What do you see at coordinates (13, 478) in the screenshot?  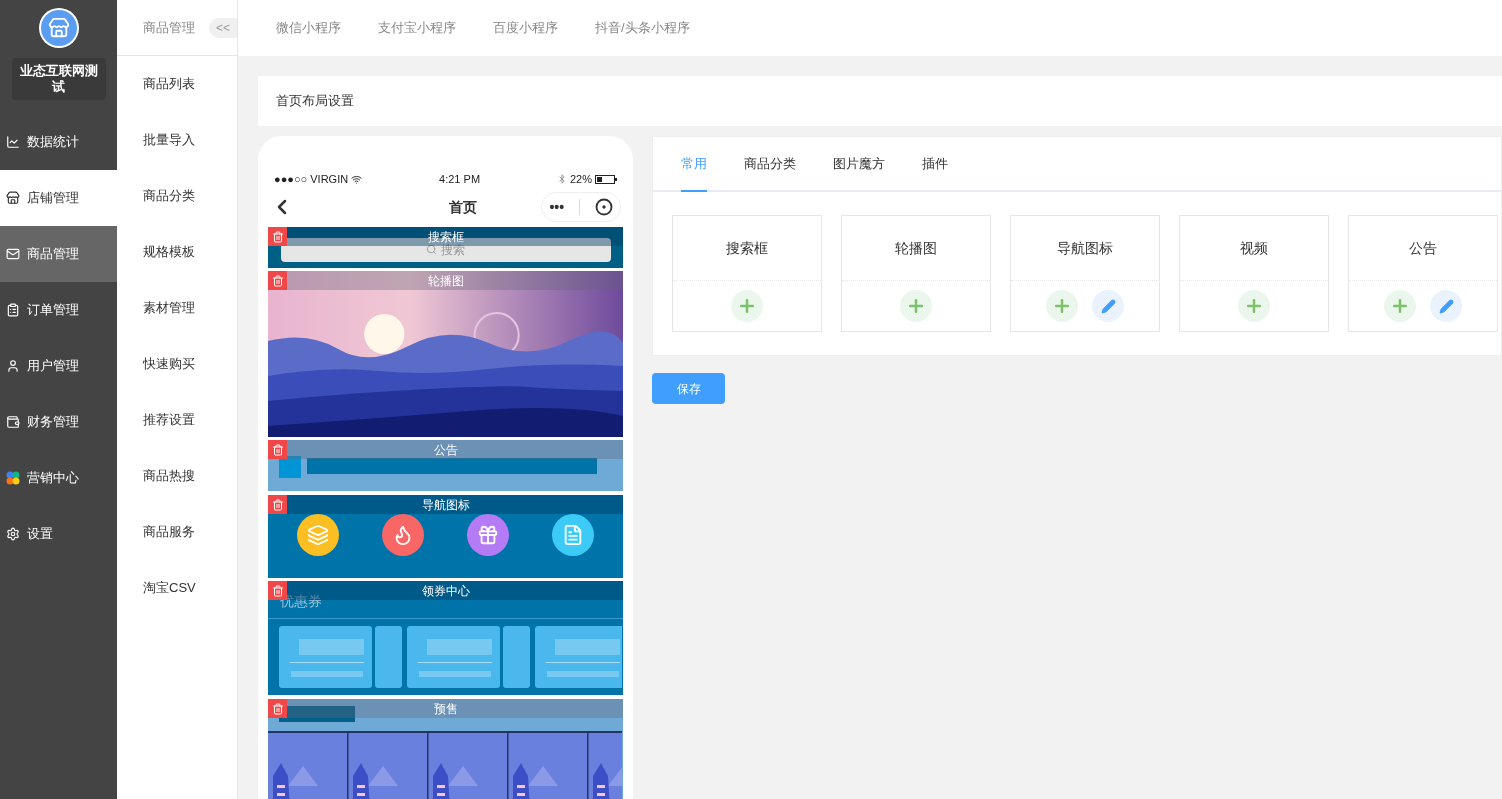 I see `four-petal-icon` at bounding box center [13, 478].